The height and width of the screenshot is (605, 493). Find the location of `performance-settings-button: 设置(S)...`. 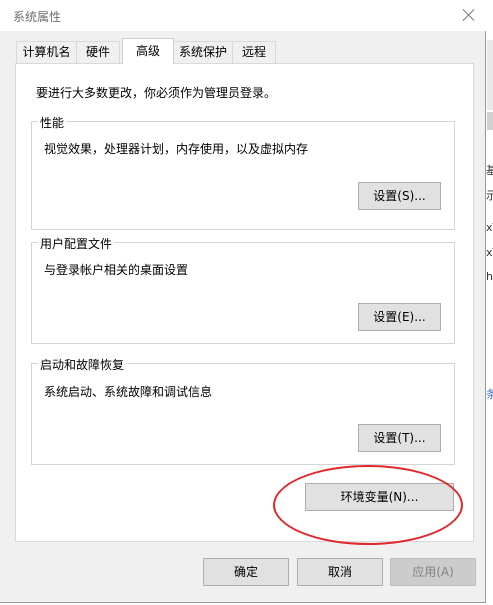

performance-settings-button: 设置(S)... is located at coordinates (399, 196).